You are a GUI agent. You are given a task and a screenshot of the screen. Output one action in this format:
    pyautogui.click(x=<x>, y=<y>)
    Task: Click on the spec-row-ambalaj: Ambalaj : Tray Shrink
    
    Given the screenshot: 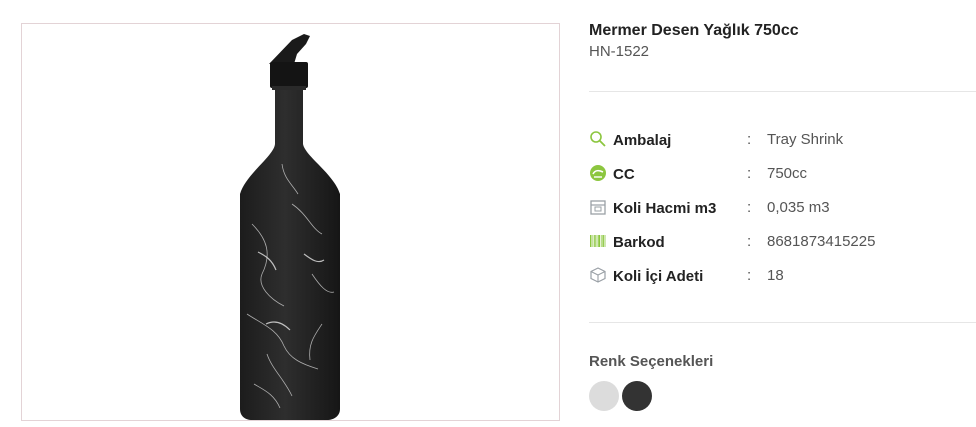 What is the action you would take?
    pyautogui.click(x=779, y=141)
    